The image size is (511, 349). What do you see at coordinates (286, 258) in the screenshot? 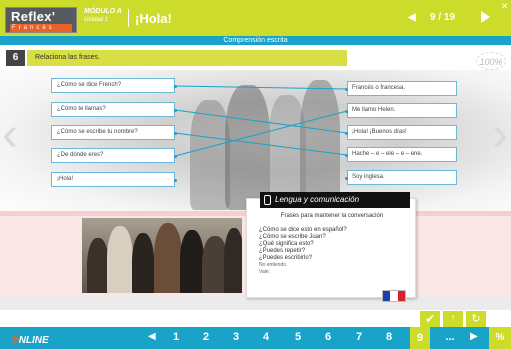
I see `card-phrase: ¿Puedes escribirlo?` at bounding box center [286, 258].